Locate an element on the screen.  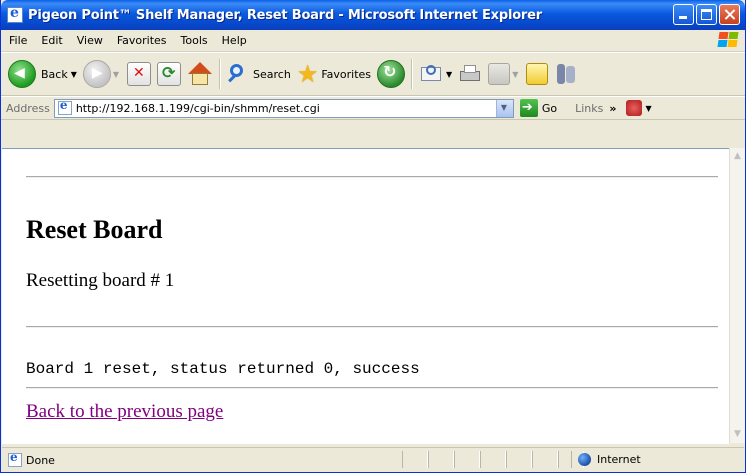
back-arrow-icon is located at coordinates (22, 74).